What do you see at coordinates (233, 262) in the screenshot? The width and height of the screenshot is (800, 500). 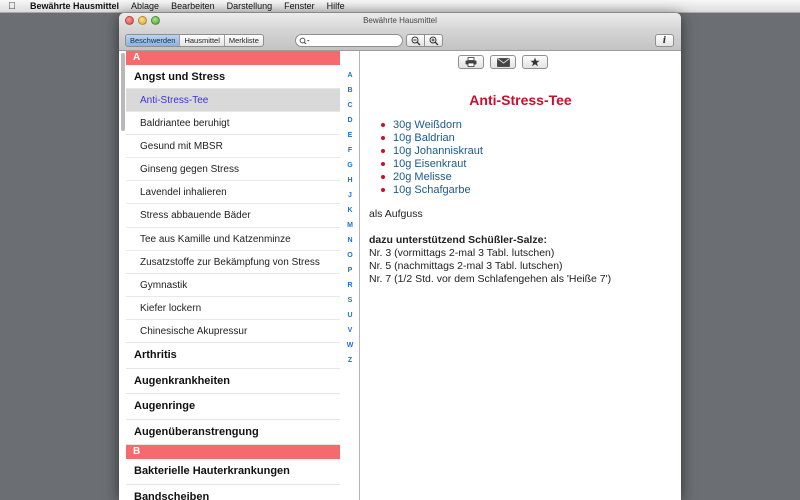 I see `list-item: Zusatzstoffe zur Bekämpfung von Stress` at bounding box center [233, 262].